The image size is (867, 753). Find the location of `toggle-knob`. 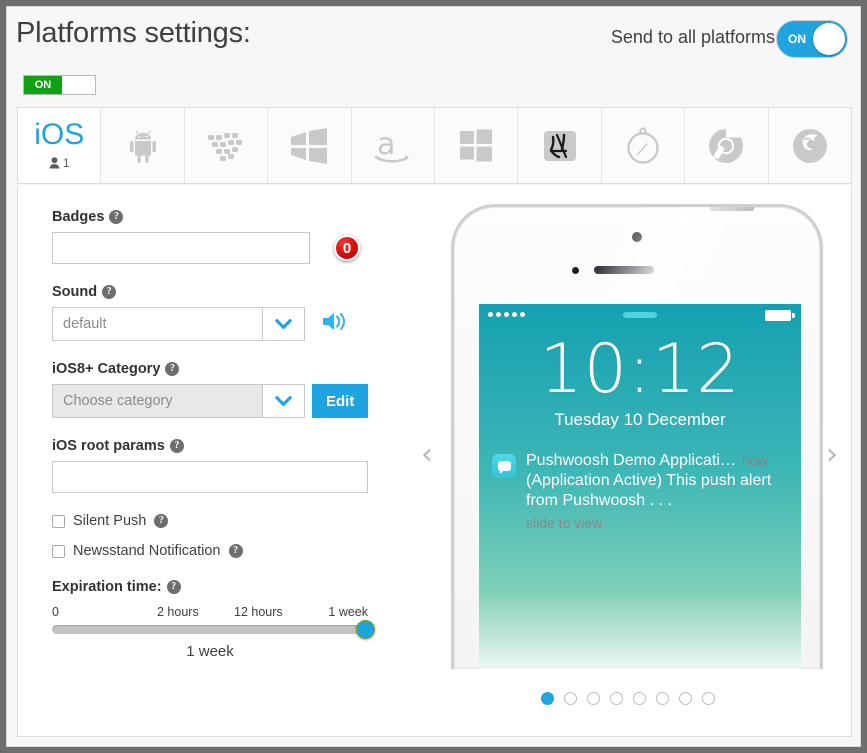

toggle-knob is located at coordinates (829, 39).